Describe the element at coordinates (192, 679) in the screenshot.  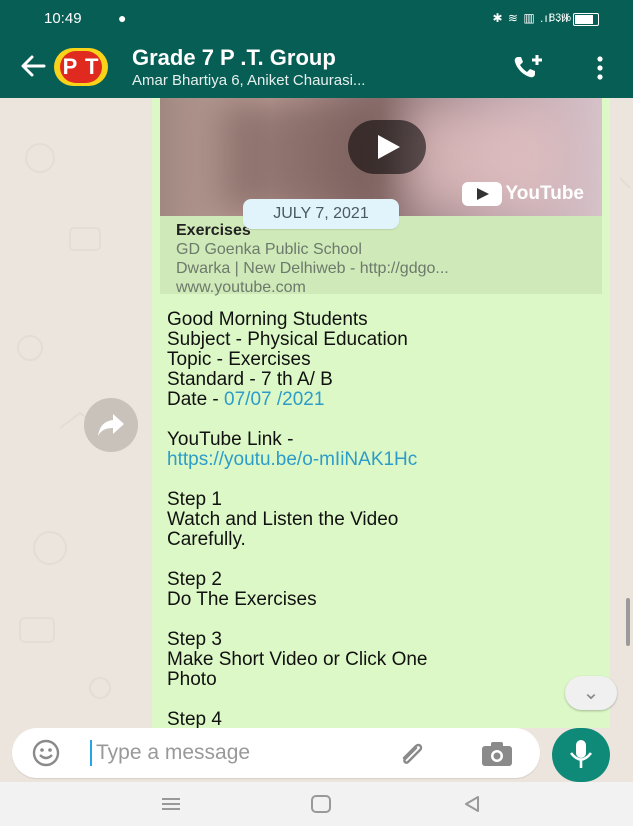
I see `step-text: Photo` at that location.